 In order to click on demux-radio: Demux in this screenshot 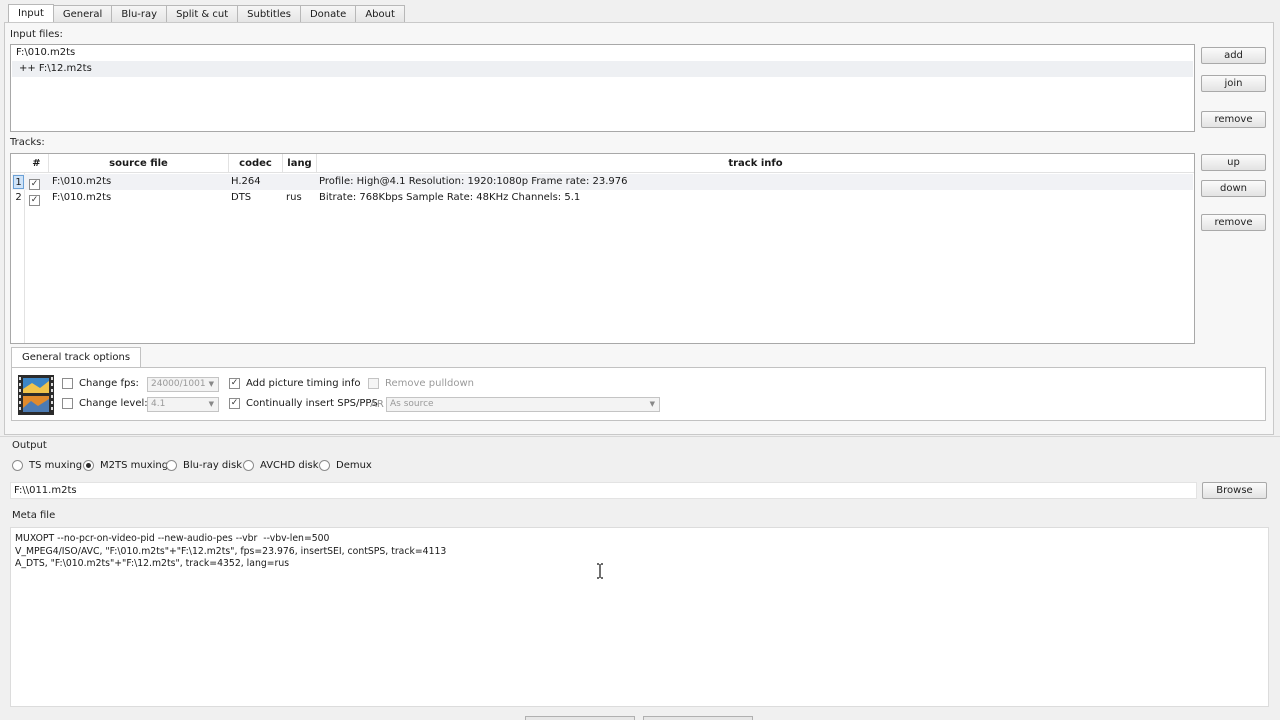, I will do `click(345, 465)`.